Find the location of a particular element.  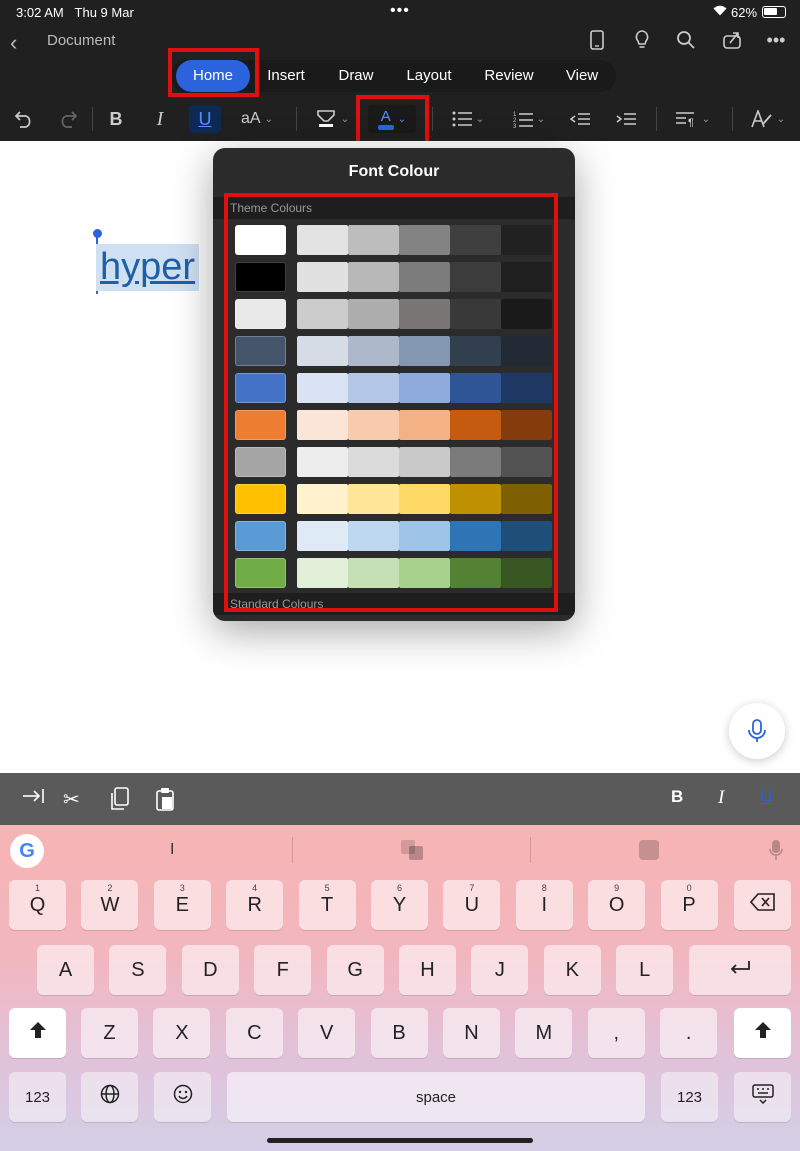

emoji-key is located at coordinates (182, 1097).